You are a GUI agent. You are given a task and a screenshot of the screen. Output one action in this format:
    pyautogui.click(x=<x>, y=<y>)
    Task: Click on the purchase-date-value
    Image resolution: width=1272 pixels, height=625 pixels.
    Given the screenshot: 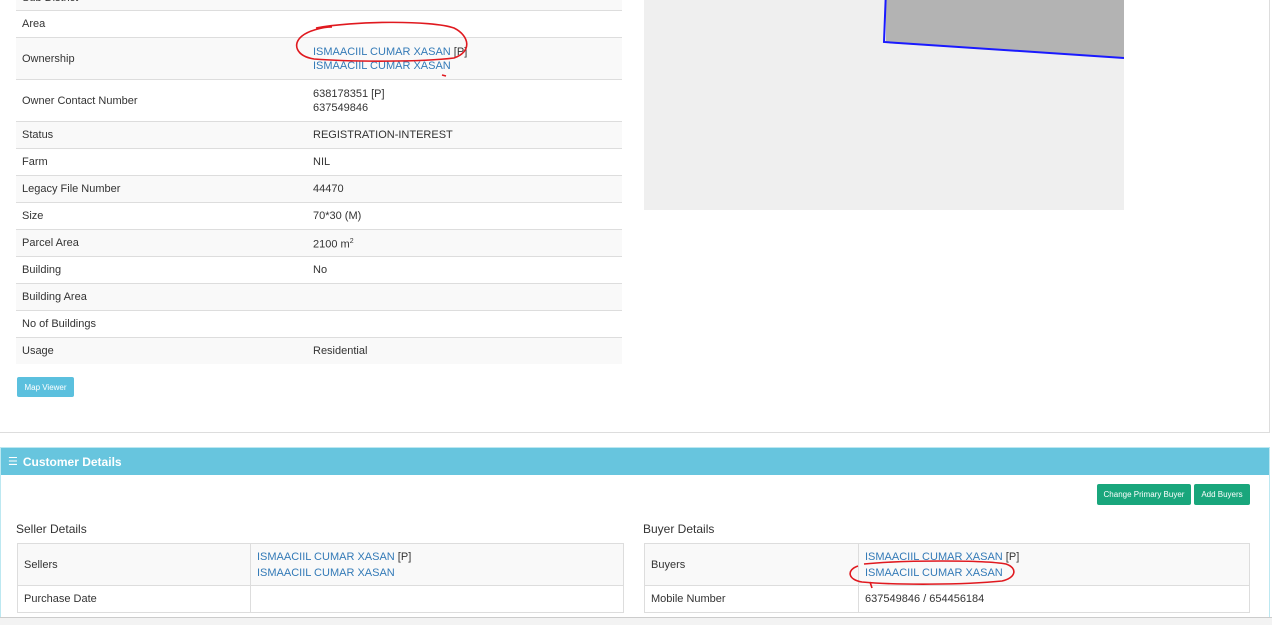 What is the action you would take?
    pyautogui.click(x=437, y=599)
    